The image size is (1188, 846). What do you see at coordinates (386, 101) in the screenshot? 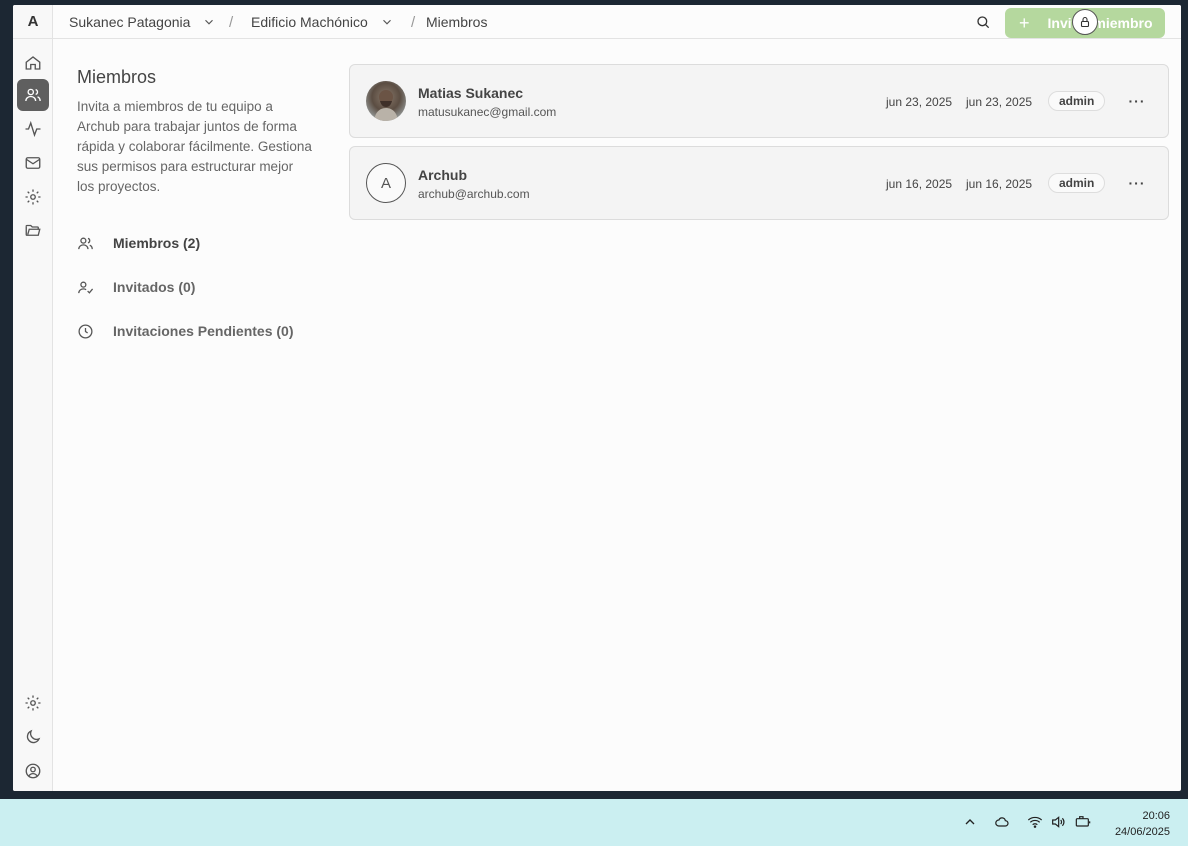
I see `avatar` at bounding box center [386, 101].